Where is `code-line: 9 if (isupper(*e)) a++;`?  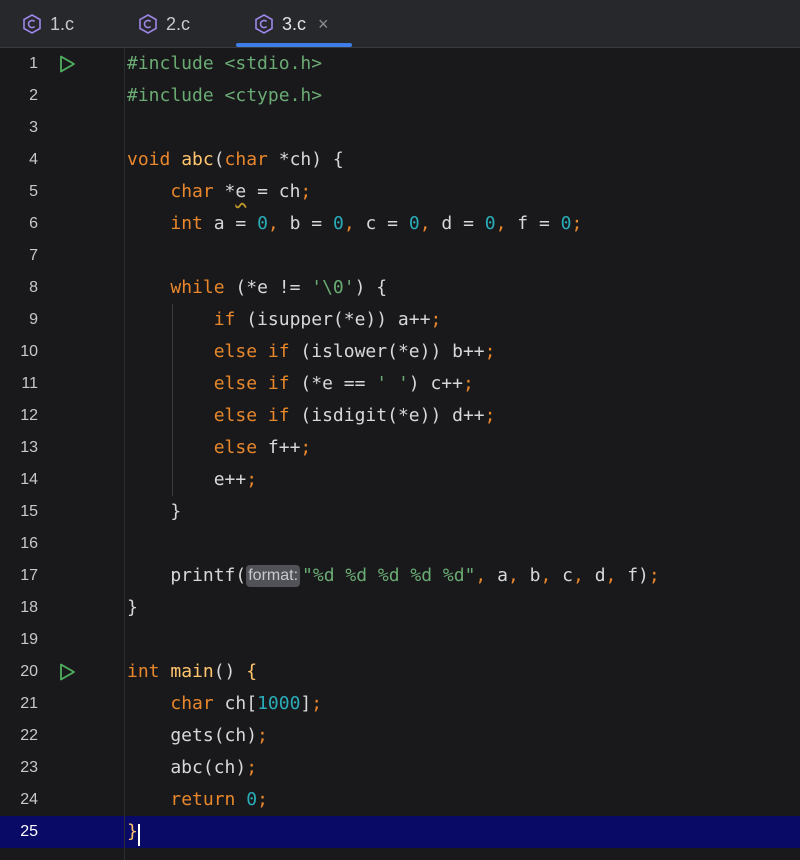
code-line: 9 if (isupper(*e)) a++; is located at coordinates (400, 320).